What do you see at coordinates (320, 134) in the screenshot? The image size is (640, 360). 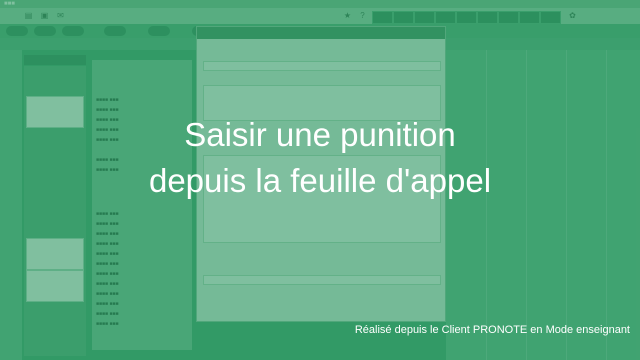 I see `title-line-1: Saisir une punition` at bounding box center [320, 134].